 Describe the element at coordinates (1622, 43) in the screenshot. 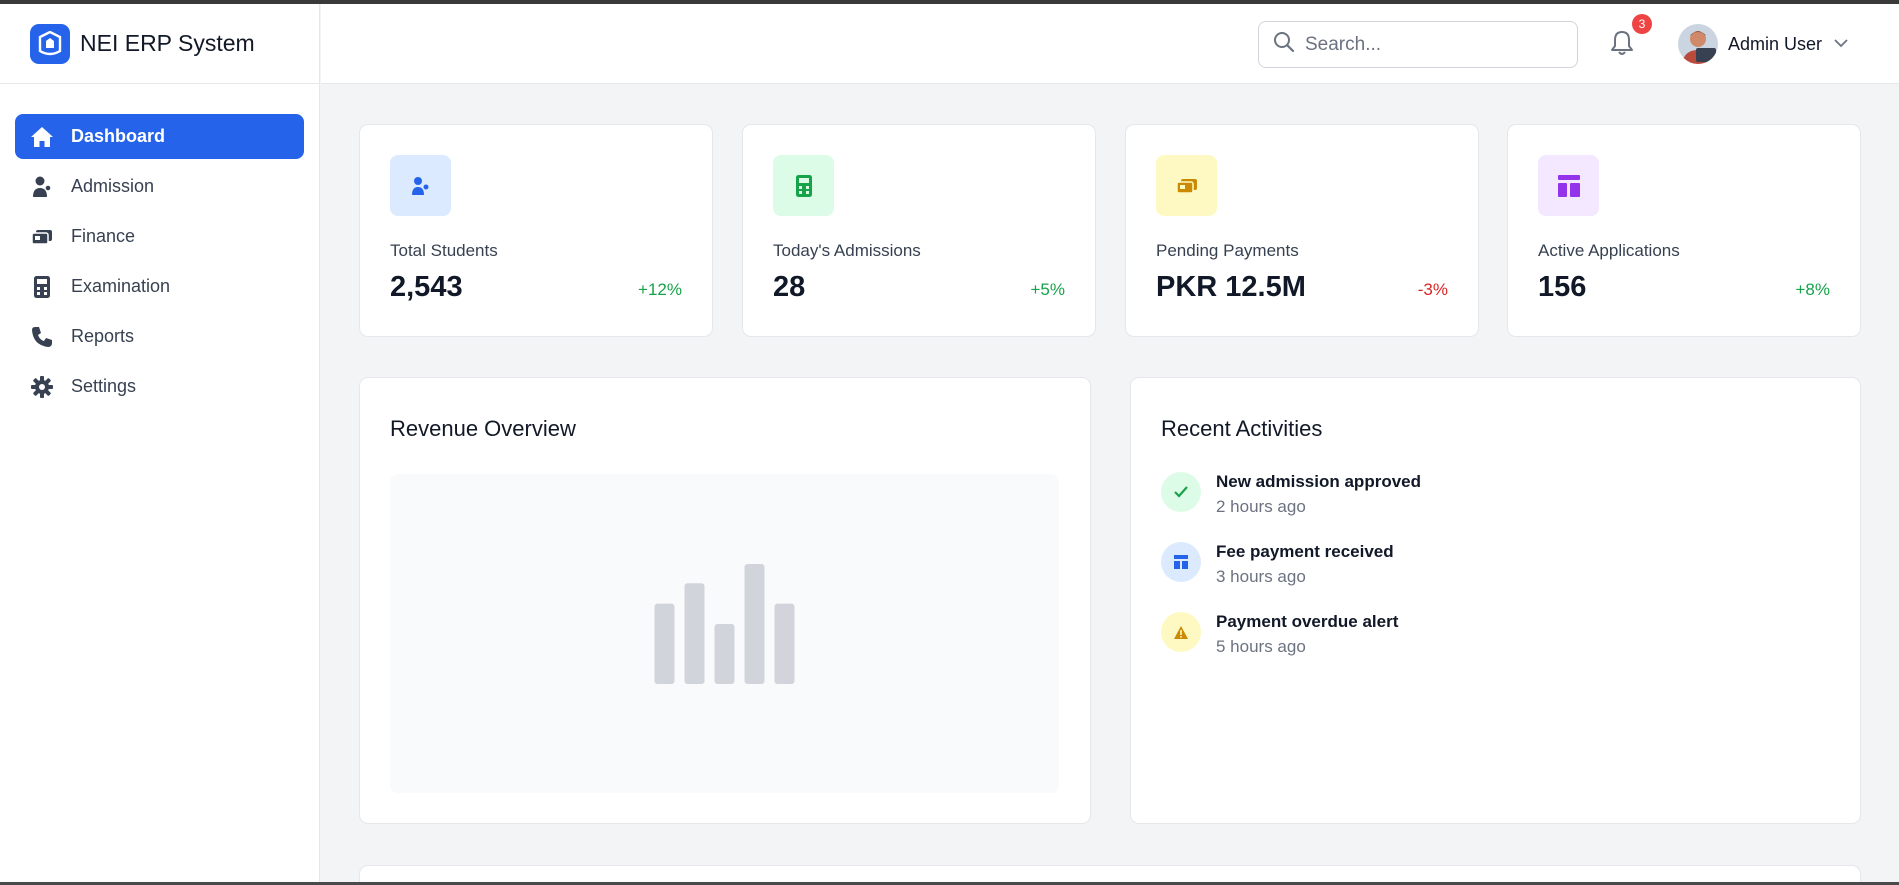

I see `bell-icon` at that location.